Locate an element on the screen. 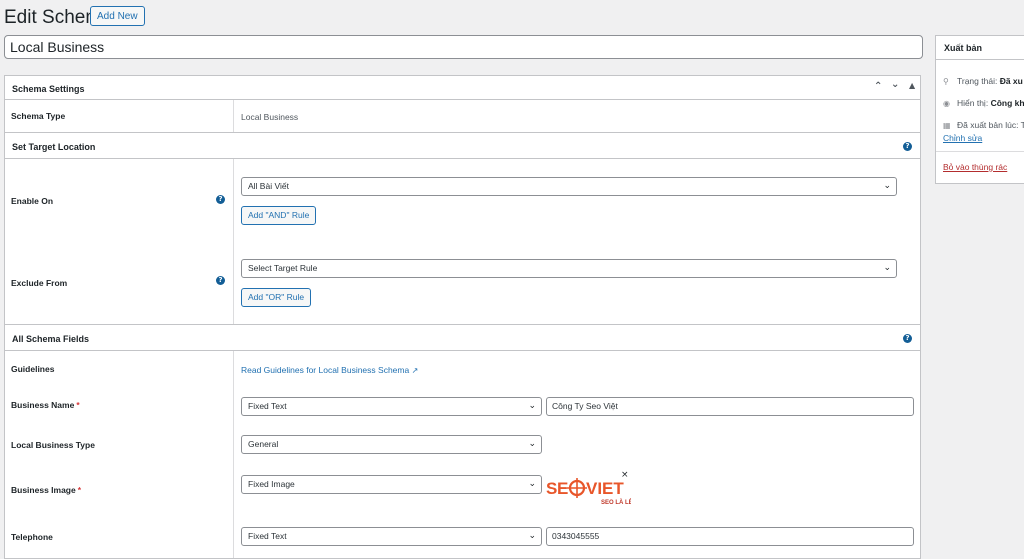  publish-header: Xuất bản is located at coordinates (980, 48).